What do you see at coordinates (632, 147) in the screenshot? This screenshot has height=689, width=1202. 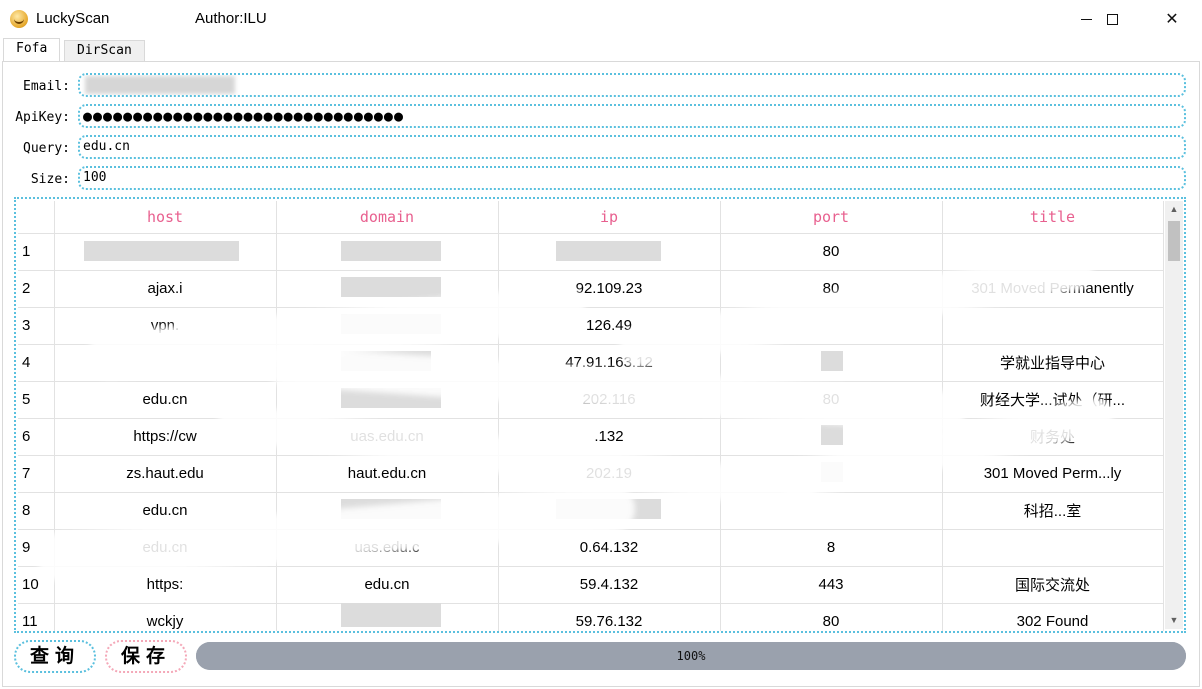 I see `query-field: edu.cn` at bounding box center [632, 147].